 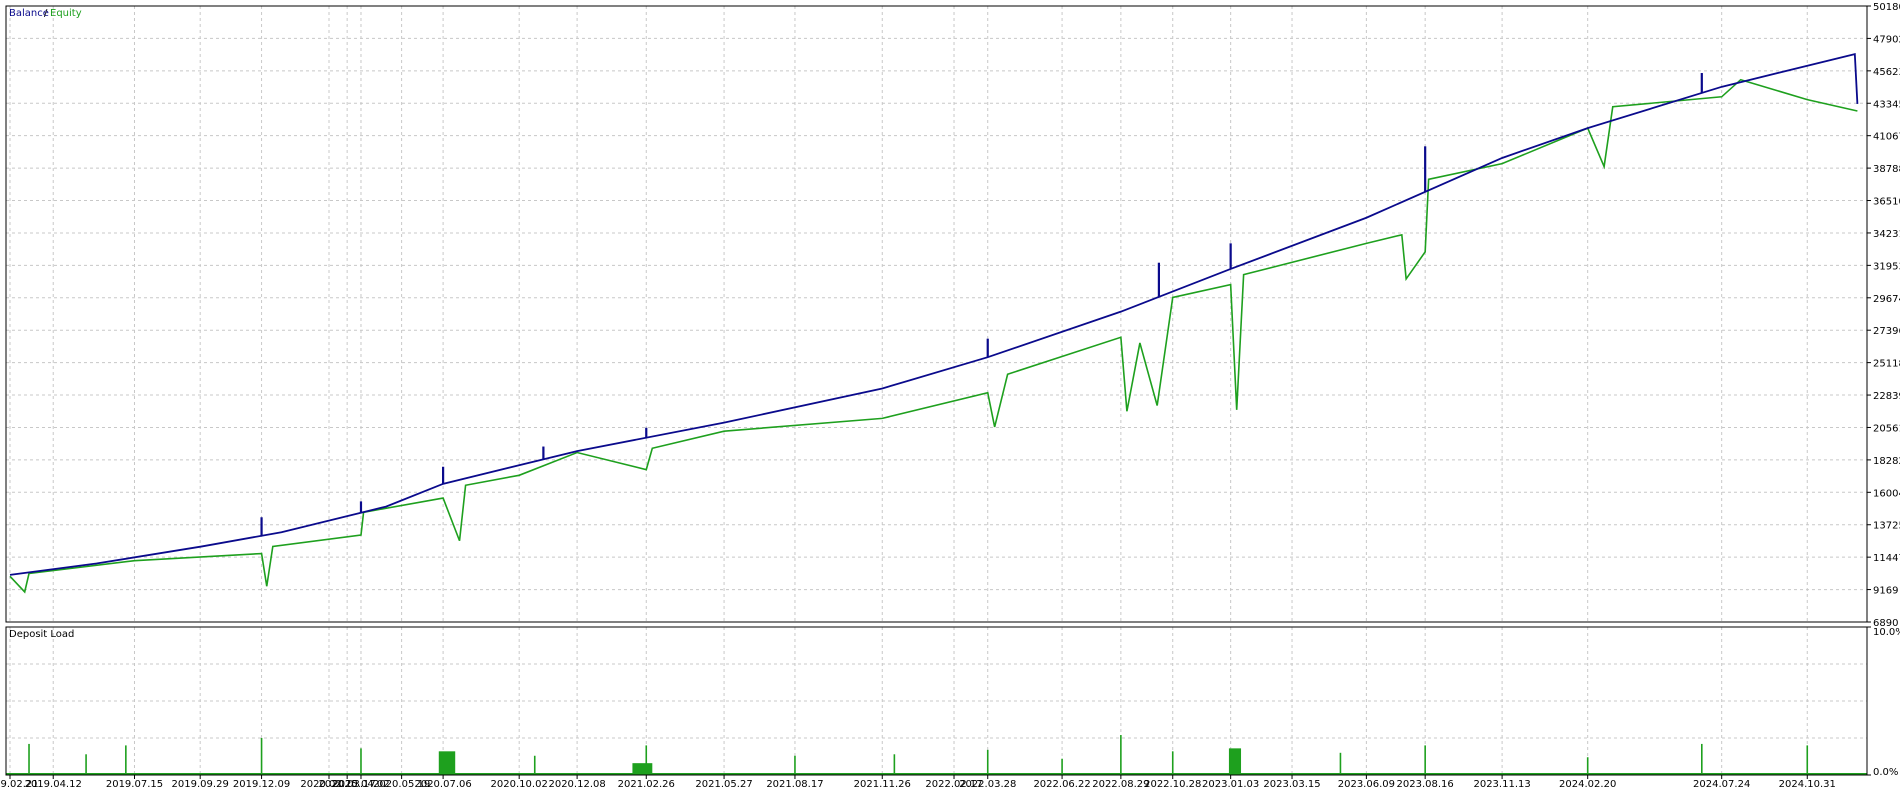 What do you see at coordinates (41, 634) in the screenshot?
I see `load-panel-title: Deposit Load` at bounding box center [41, 634].